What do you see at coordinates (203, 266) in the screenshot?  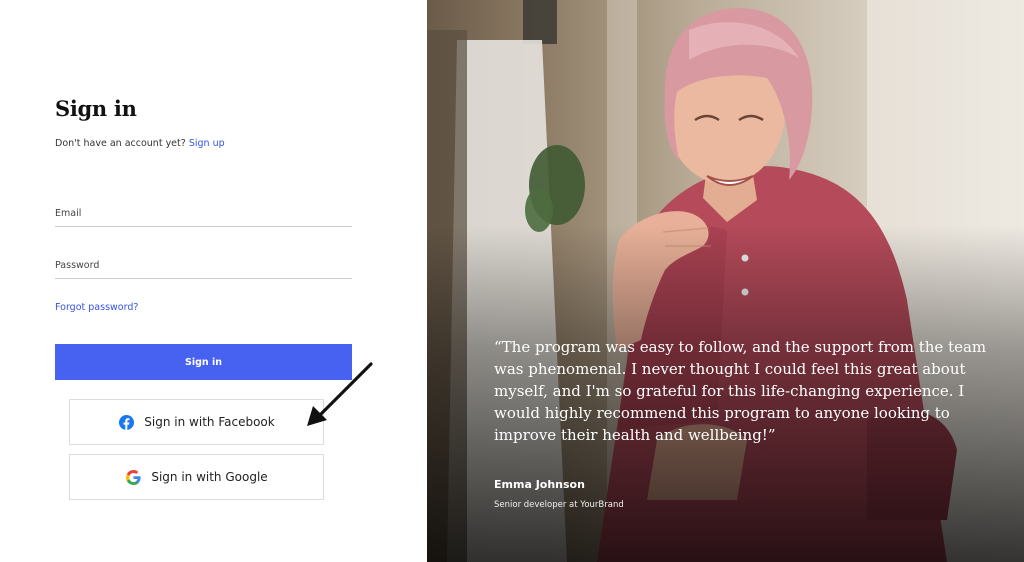 I see `password-field` at bounding box center [203, 266].